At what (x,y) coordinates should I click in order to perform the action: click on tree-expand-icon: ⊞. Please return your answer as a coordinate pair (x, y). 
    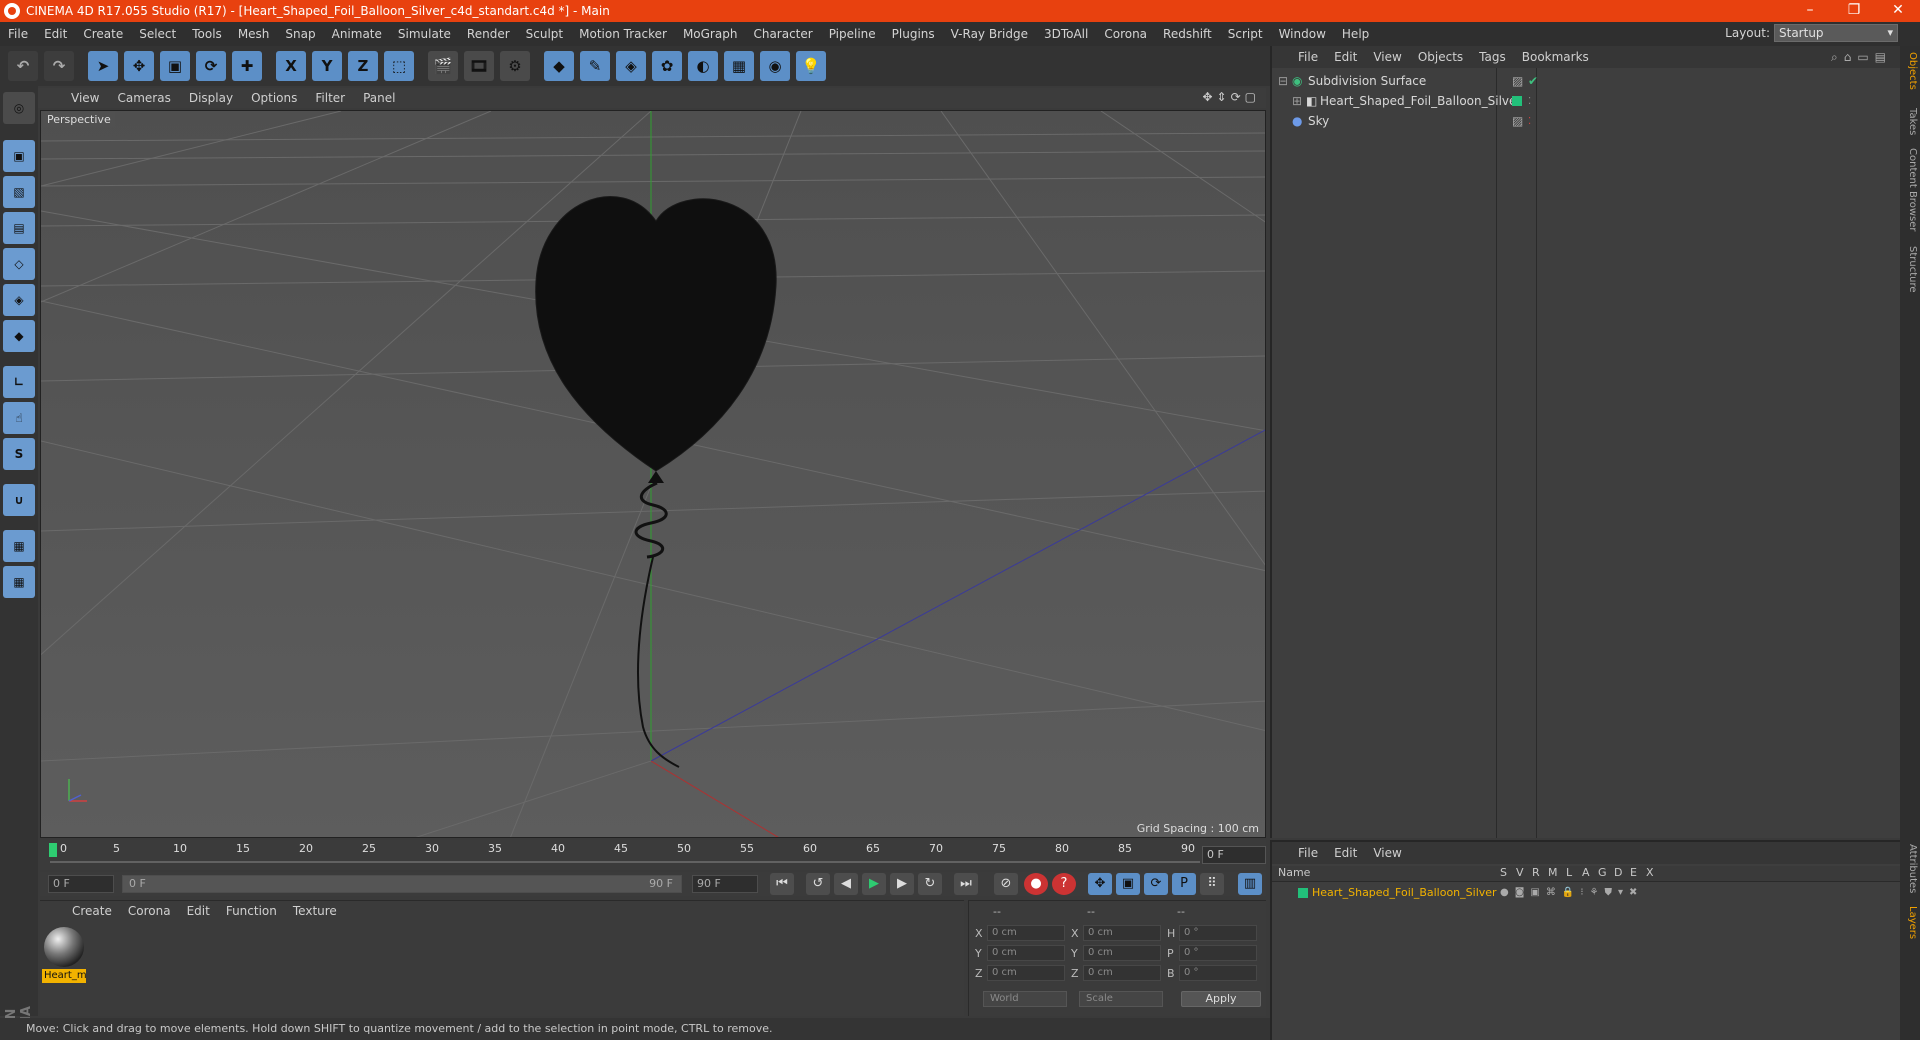
    Looking at the image, I should click on (1297, 101).